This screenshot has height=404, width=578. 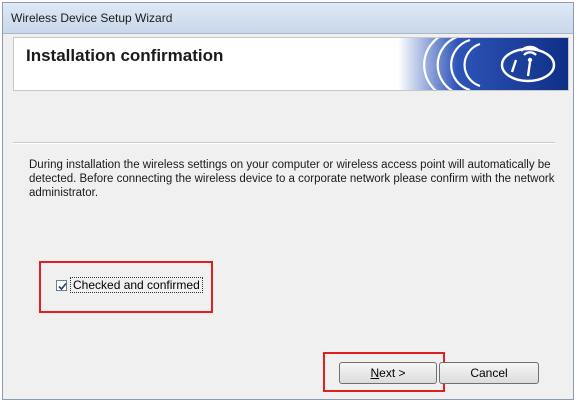 I want to click on page-title: Installation confirmation, so click(x=125, y=55).